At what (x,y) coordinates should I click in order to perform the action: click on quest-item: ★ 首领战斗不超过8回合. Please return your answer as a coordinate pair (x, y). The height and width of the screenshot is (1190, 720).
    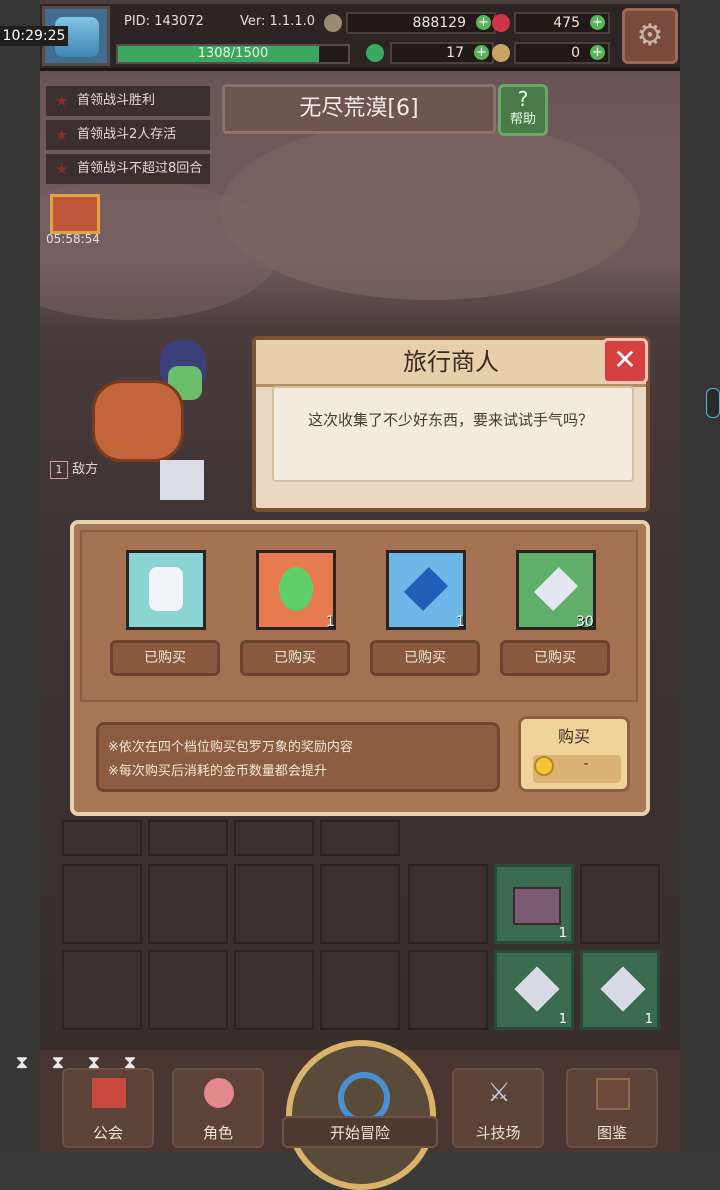
    Looking at the image, I should click on (128, 169).